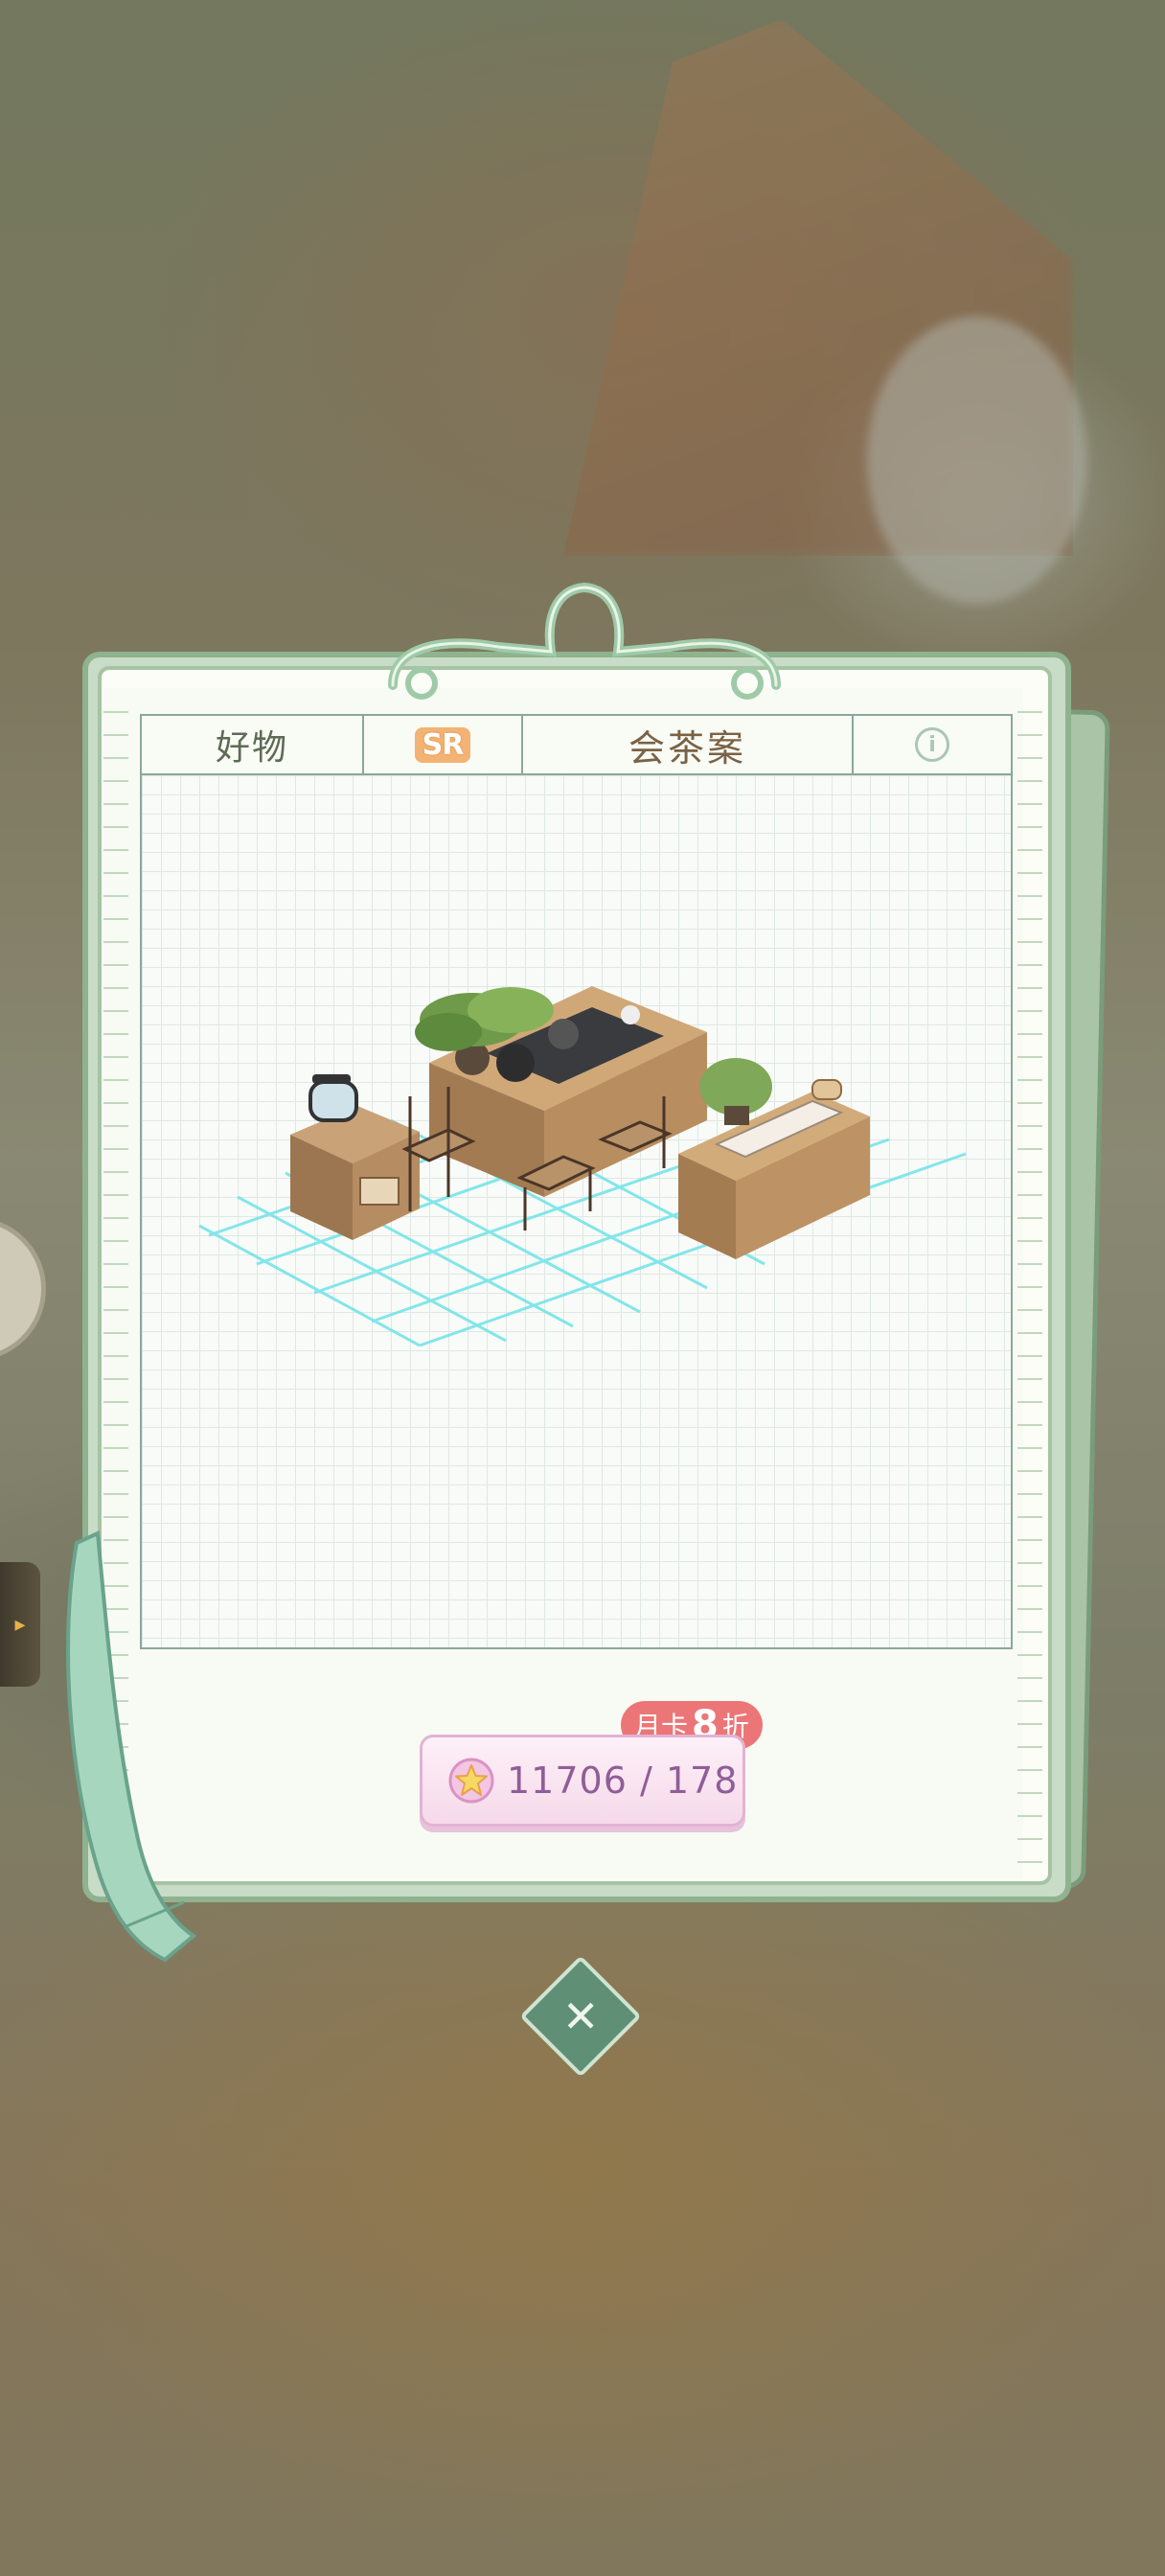 This screenshot has width=1165, height=2576. I want to click on item-header: 好物 SR 会茶案 i, so click(576, 744).